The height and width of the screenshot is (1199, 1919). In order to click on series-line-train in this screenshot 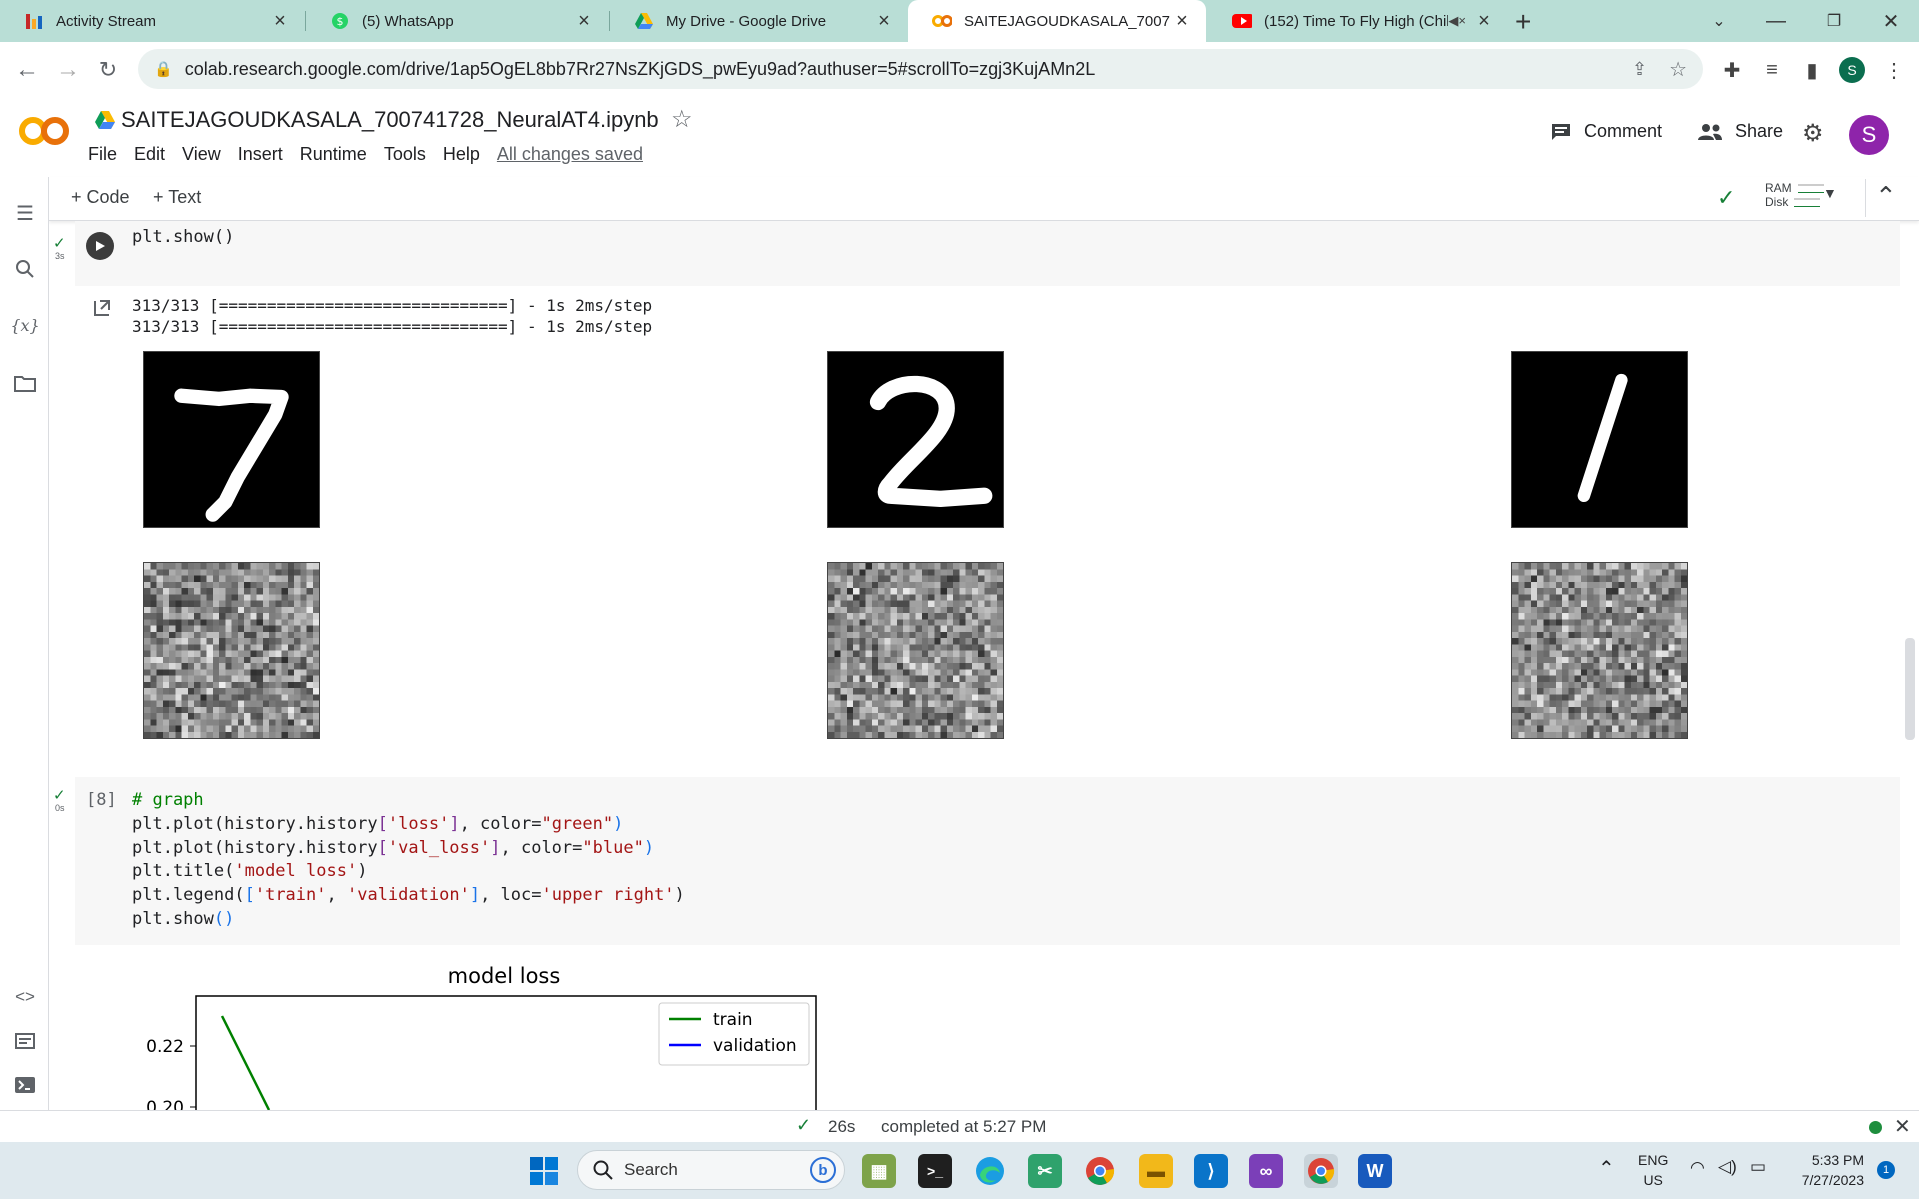, I will do `click(245, 1062)`.